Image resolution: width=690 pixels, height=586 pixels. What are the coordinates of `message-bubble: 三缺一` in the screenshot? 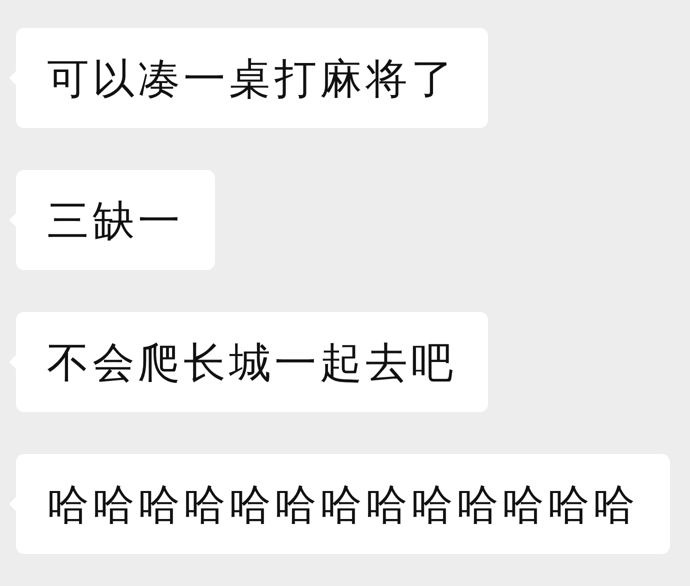 It's located at (115, 220).